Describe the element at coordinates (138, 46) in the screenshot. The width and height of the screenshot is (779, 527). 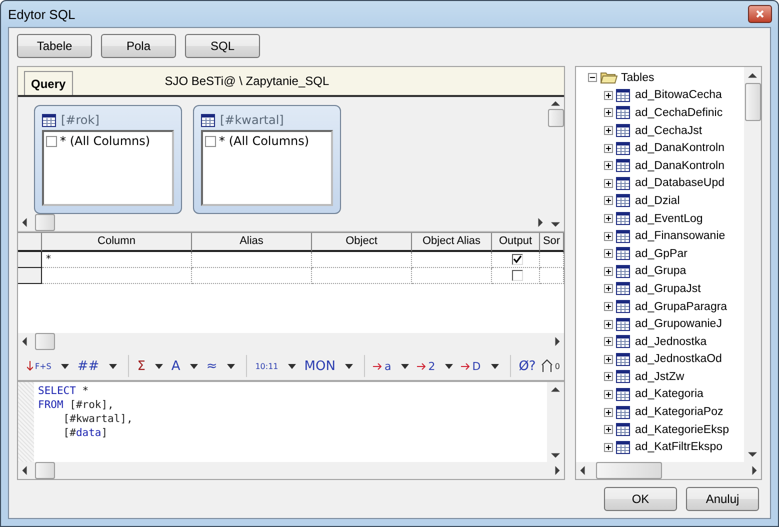
I see `toolbar-button: Pola` at that location.